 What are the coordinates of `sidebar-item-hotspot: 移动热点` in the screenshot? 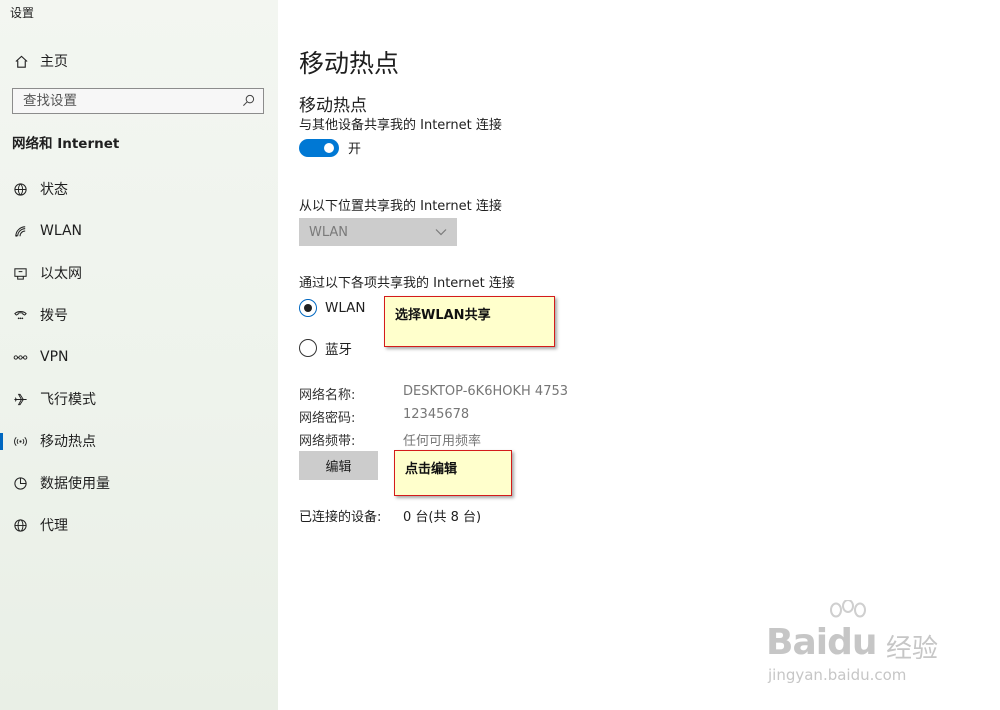 It's located at (139, 441).